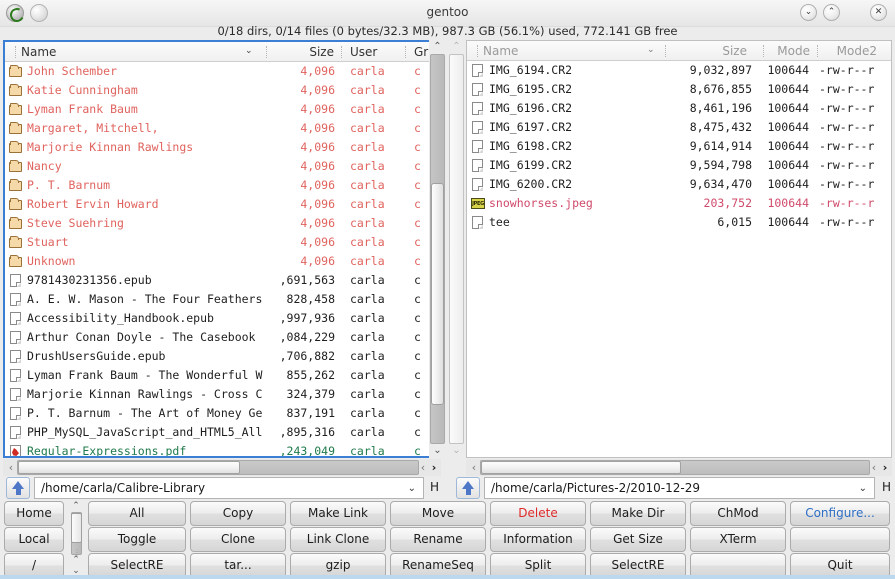  What do you see at coordinates (831, 12) in the screenshot?
I see `maximize-button: ⌃` at bounding box center [831, 12].